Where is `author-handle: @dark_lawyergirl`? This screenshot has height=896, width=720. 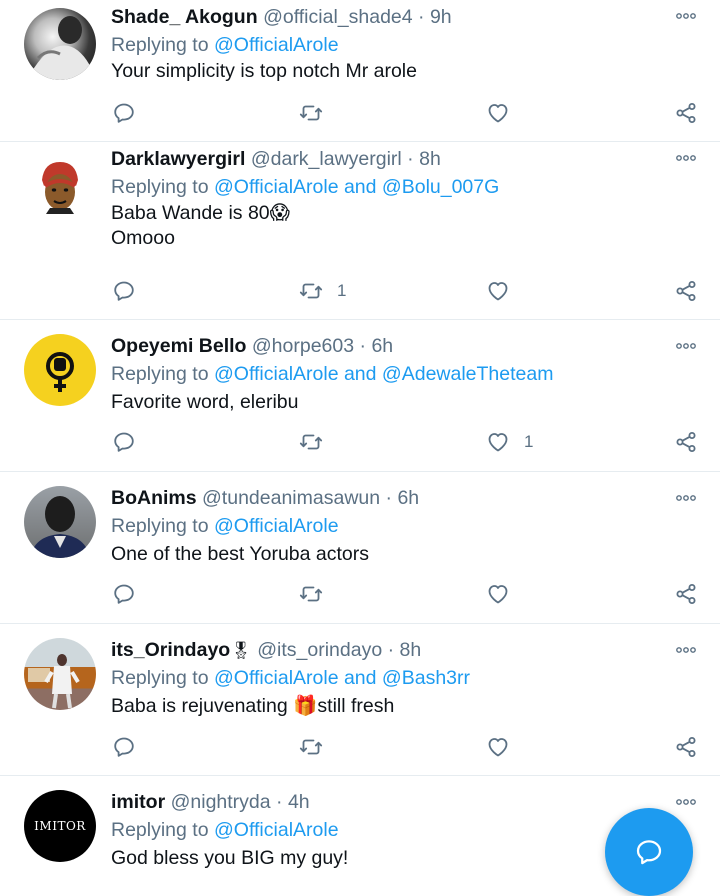 author-handle: @dark_lawyergirl is located at coordinates (326, 159).